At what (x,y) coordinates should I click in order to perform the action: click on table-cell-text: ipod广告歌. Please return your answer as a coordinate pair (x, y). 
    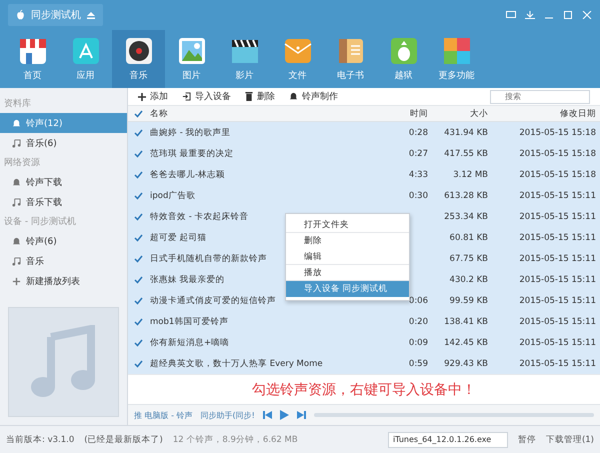
    Looking at the image, I should click on (172, 196).